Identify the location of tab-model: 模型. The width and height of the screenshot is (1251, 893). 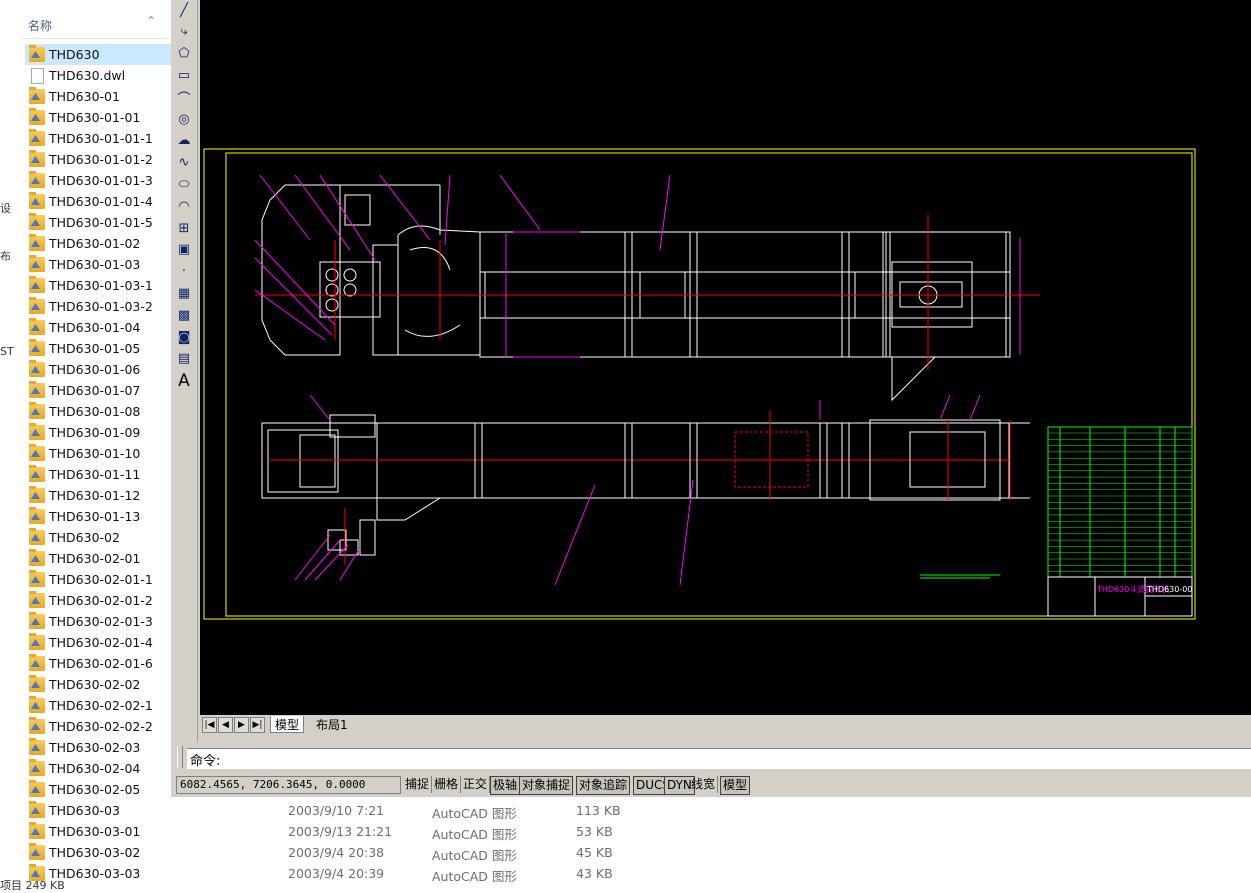
(287, 724).